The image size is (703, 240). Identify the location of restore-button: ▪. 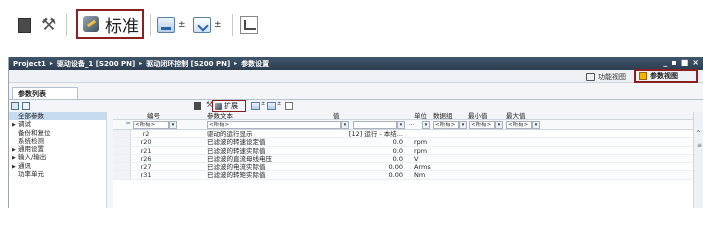
(673, 62).